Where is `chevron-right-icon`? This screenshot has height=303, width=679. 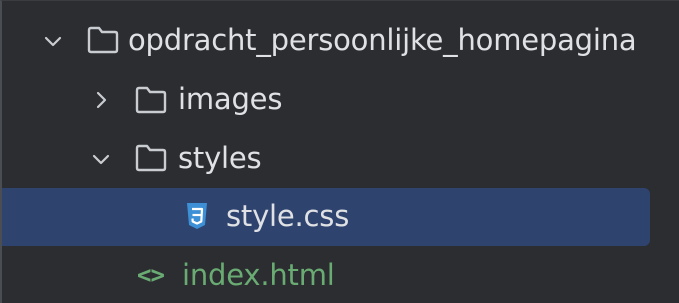 chevron-right-icon is located at coordinates (101, 100).